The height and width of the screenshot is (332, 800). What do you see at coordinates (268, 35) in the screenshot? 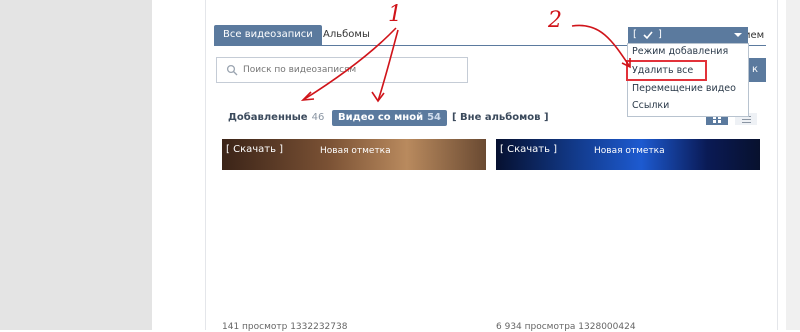
I see `tab-all-videos: Все видеозаписи` at bounding box center [268, 35].